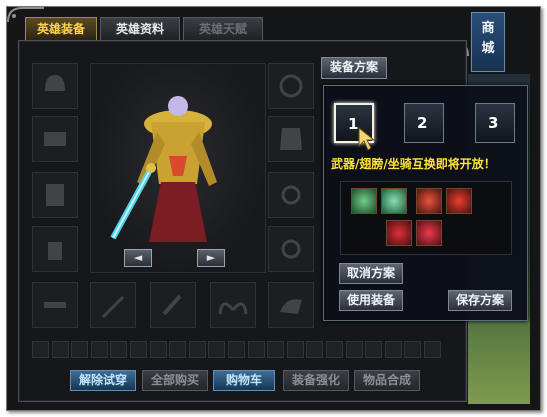 Image resolution: width=547 pixels, height=417 pixels. Describe the element at coordinates (429, 201) in the screenshot. I see `helm-icon` at that location.